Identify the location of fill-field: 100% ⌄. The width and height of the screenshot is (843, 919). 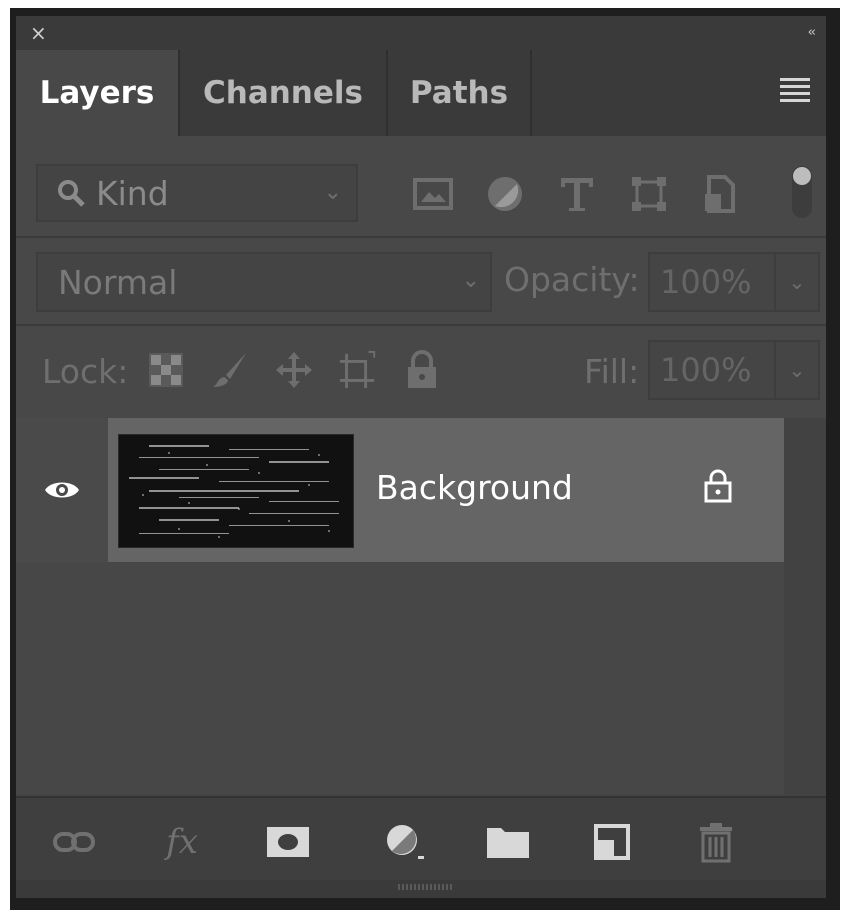
(734, 370).